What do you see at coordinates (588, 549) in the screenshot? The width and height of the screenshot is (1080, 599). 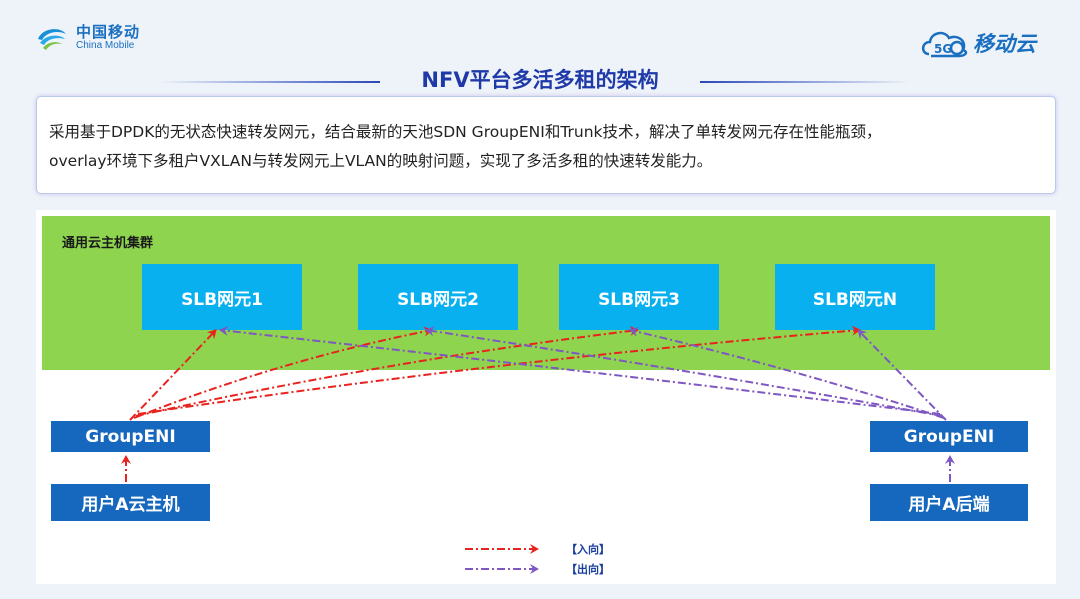 I see `legend-inbound-label: 【入向】` at bounding box center [588, 549].